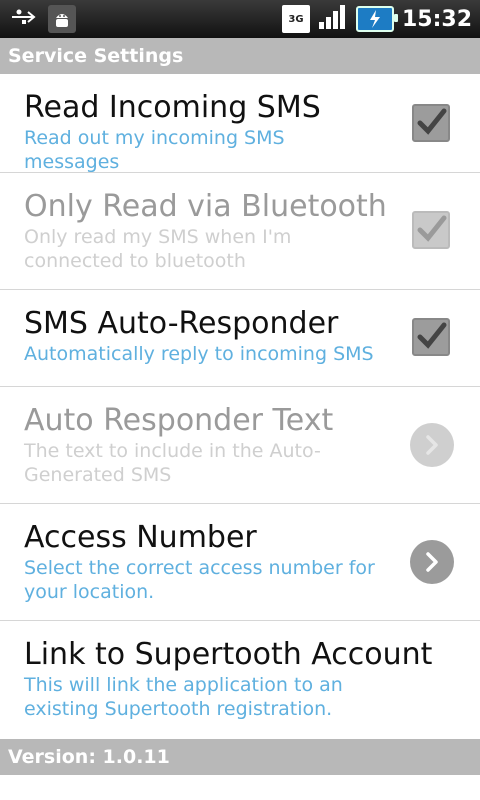 Image resolution: width=480 pixels, height=800 pixels. I want to click on setting-title: Access Number, so click(140, 537).